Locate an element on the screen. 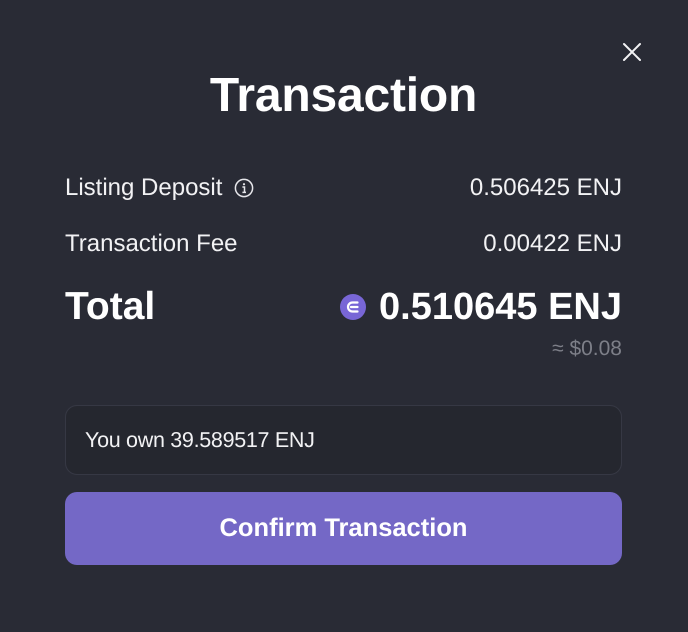 The width and height of the screenshot is (688, 632). total-amount: 0.510645 ENJ is located at coordinates (500, 307).